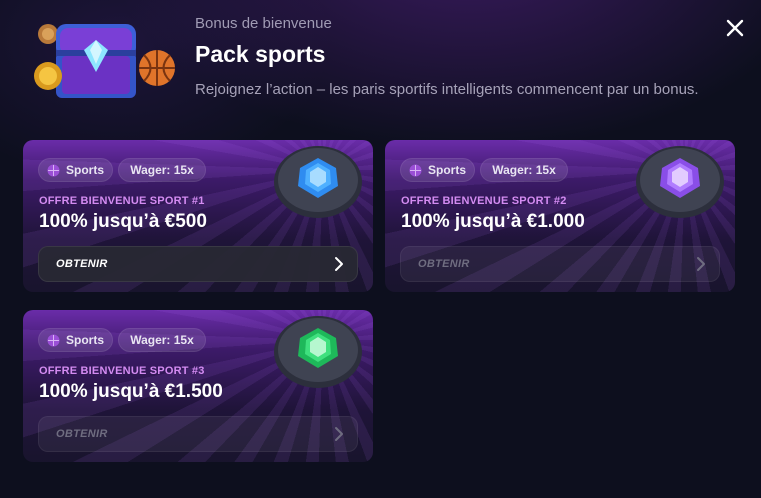 The width and height of the screenshot is (761, 498). I want to click on offer-label: OFFRE BIENVENUE SPORT #2, so click(484, 201).